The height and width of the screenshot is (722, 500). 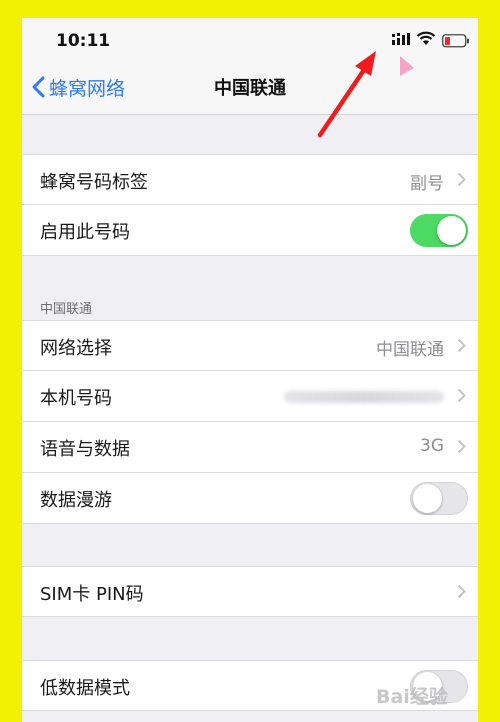 What do you see at coordinates (76, 348) in the screenshot?
I see `row-network-selection-text: 网络选择` at bounding box center [76, 348].